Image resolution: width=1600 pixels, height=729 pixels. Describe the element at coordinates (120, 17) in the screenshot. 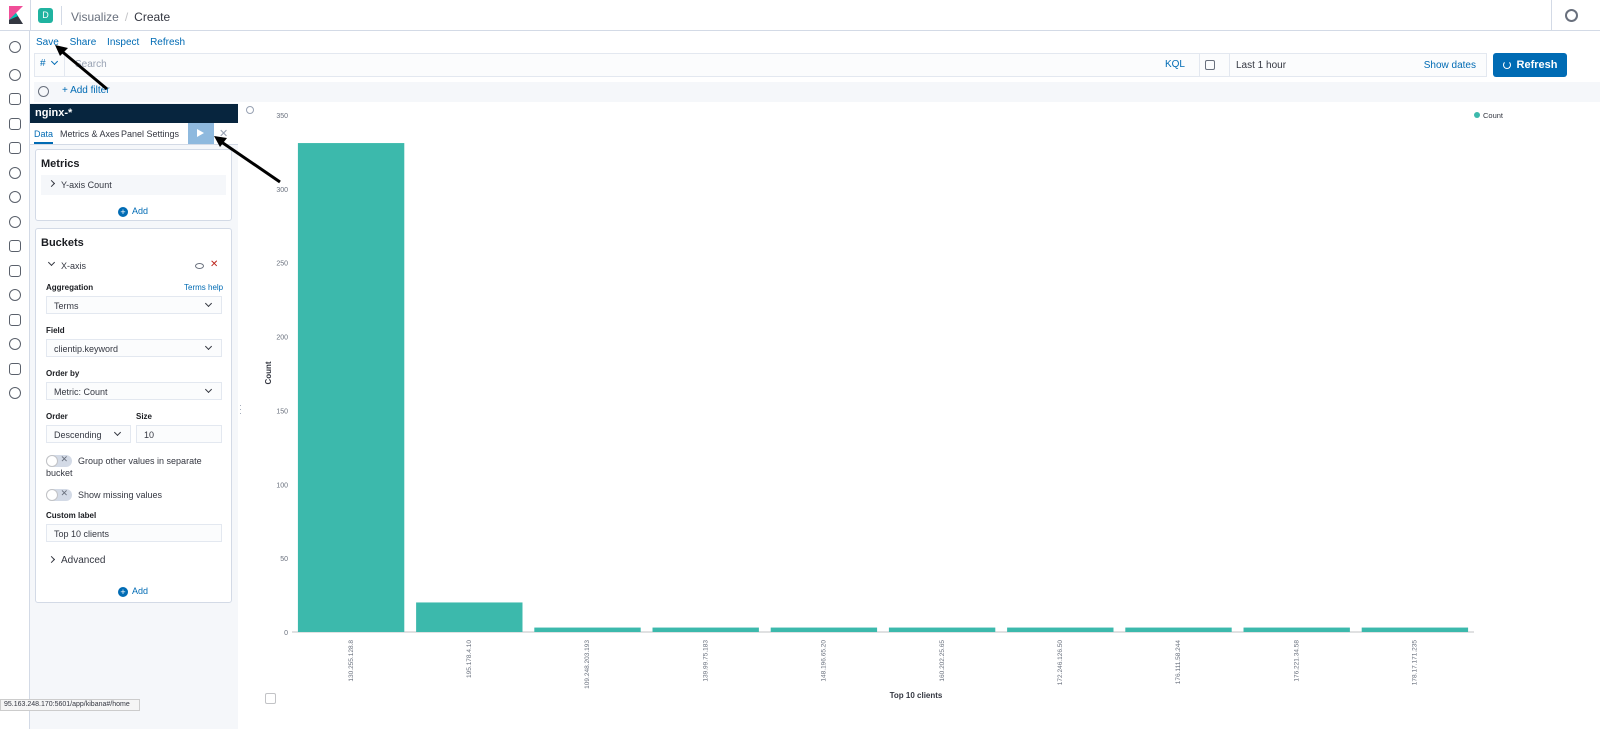

I see `breadcrumb: Visualize / Create` at that location.